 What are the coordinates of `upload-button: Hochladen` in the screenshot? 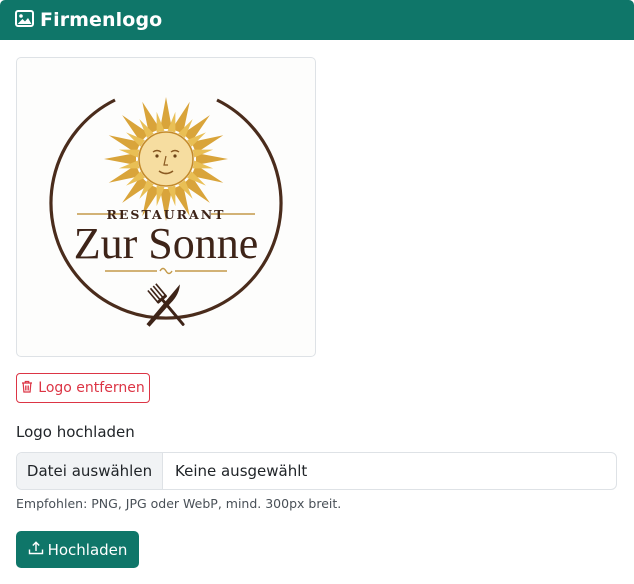 It's located at (77, 549).